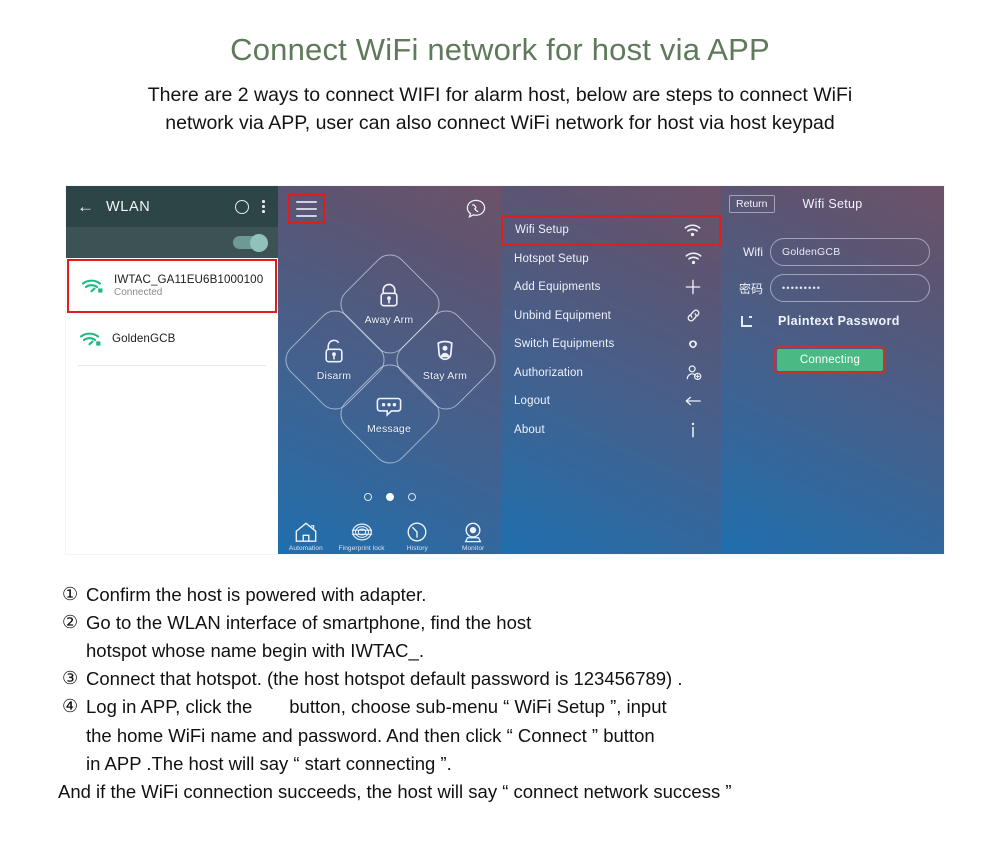  Describe the element at coordinates (753, 252) in the screenshot. I see `wifi-name-label: Wifi` at that location.